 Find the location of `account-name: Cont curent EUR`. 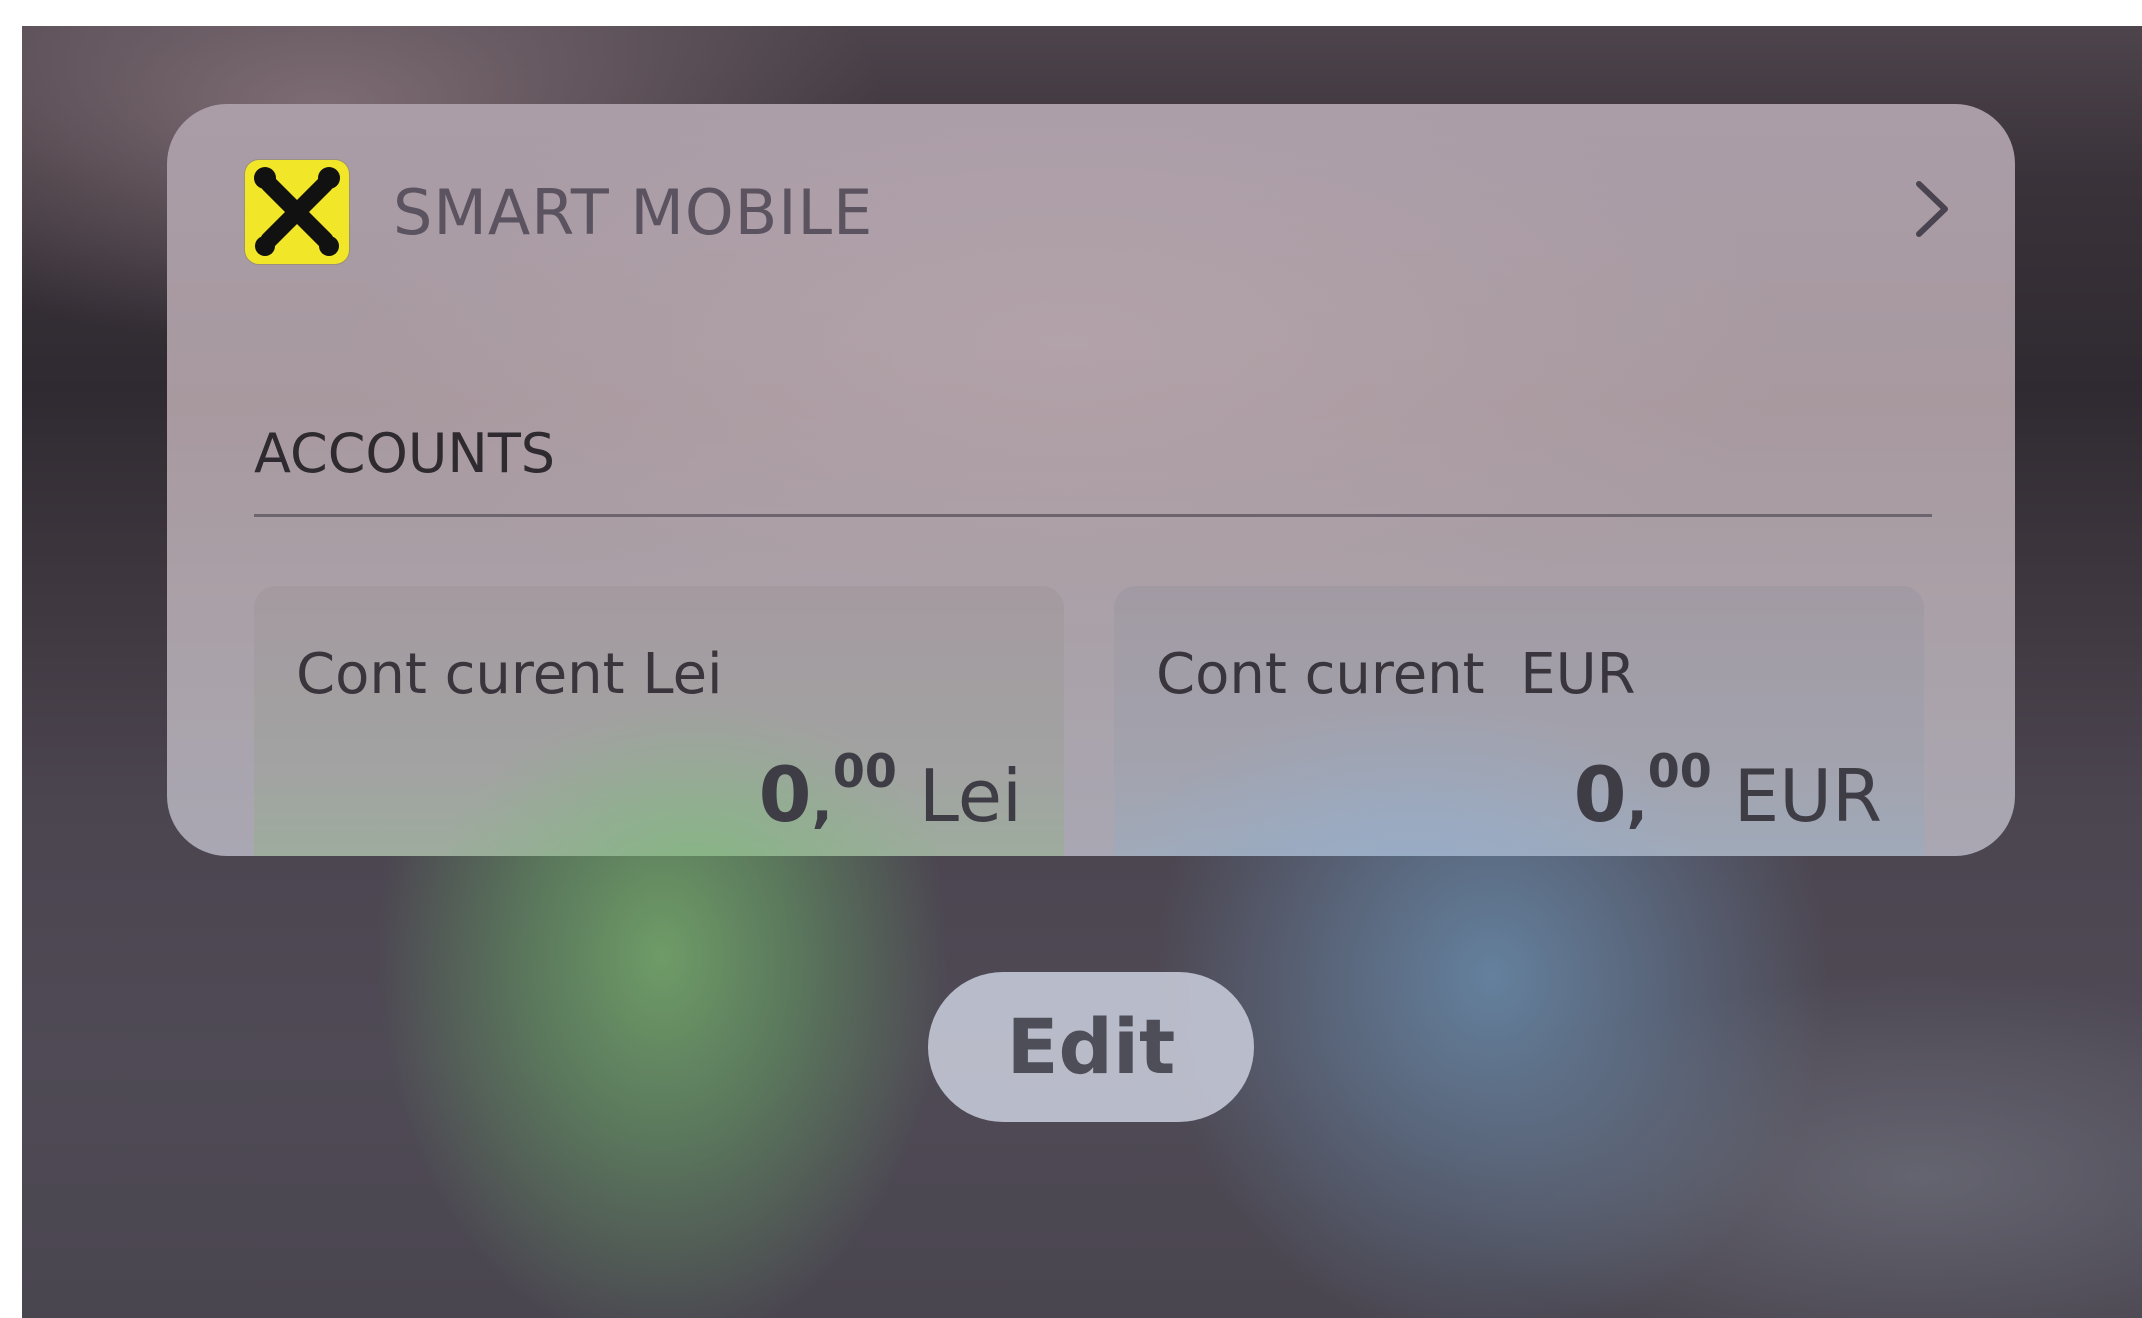

account-name: Cont curent EUR is located at coordinates (1396, 674).